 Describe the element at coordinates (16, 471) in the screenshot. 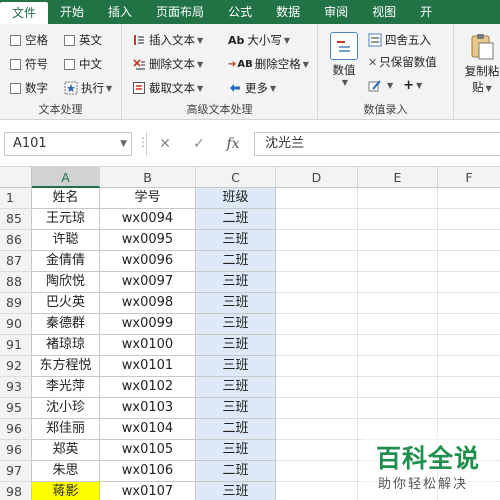

I see `row-number: 97` at that location.